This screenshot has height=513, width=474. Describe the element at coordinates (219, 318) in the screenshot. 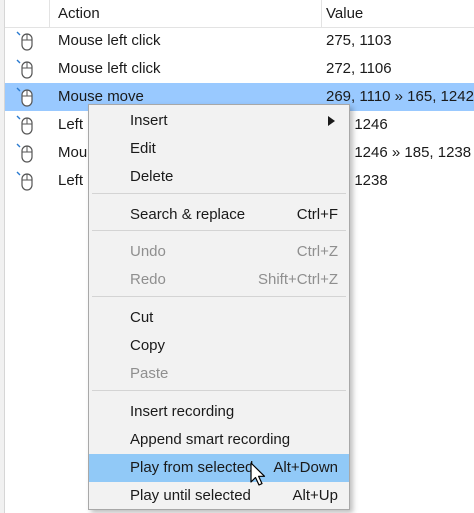

I see `menu-item-cut: Cut` at that location.